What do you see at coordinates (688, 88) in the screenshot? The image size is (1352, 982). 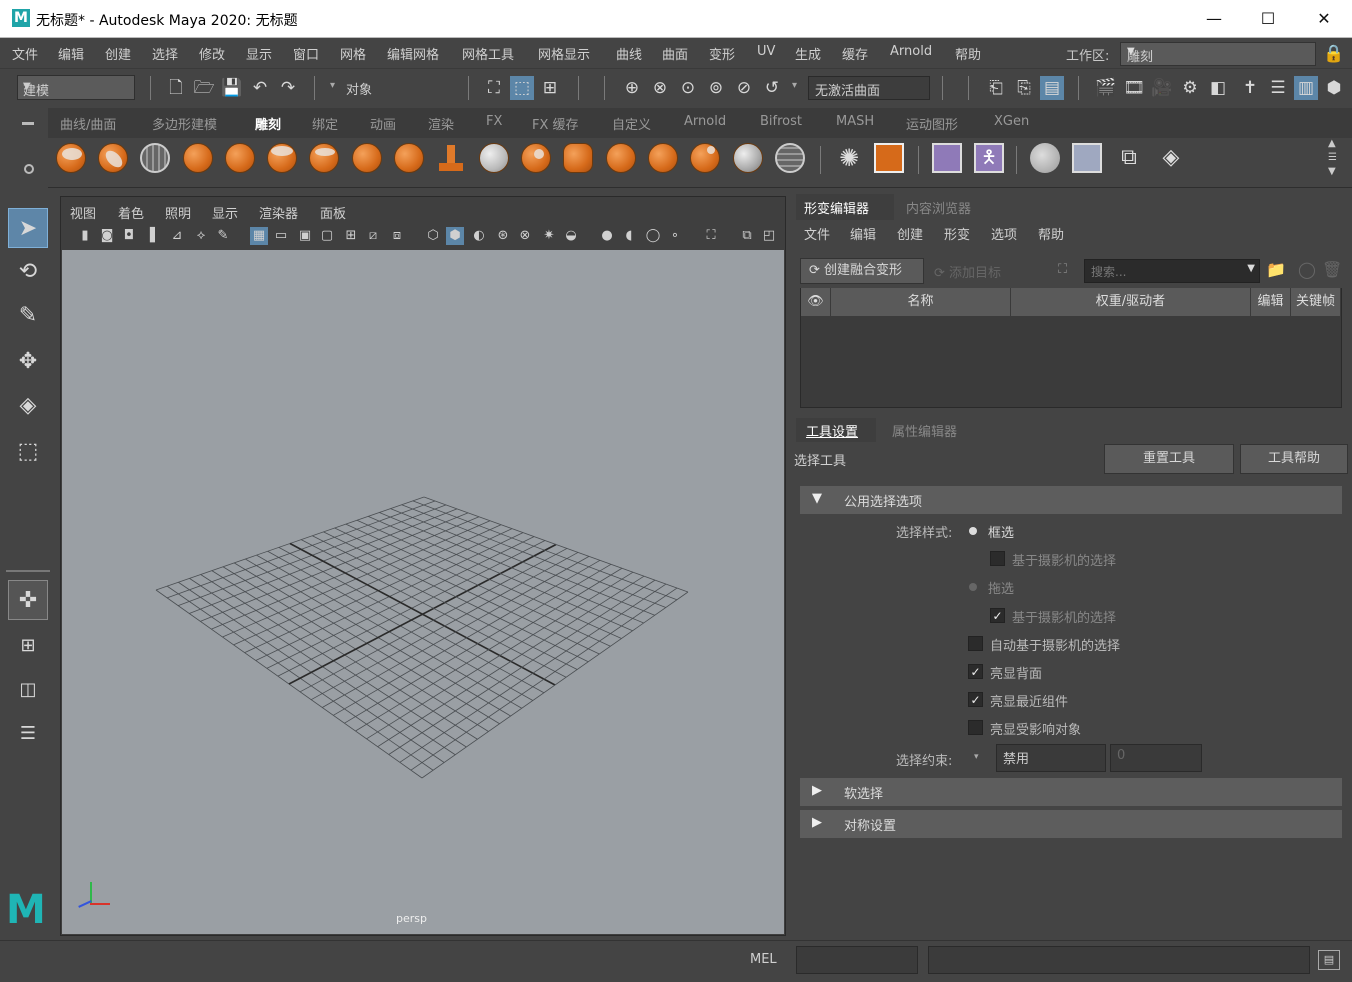 I see `snap-point-icon: ⊙` at bounding box center [688, 88].